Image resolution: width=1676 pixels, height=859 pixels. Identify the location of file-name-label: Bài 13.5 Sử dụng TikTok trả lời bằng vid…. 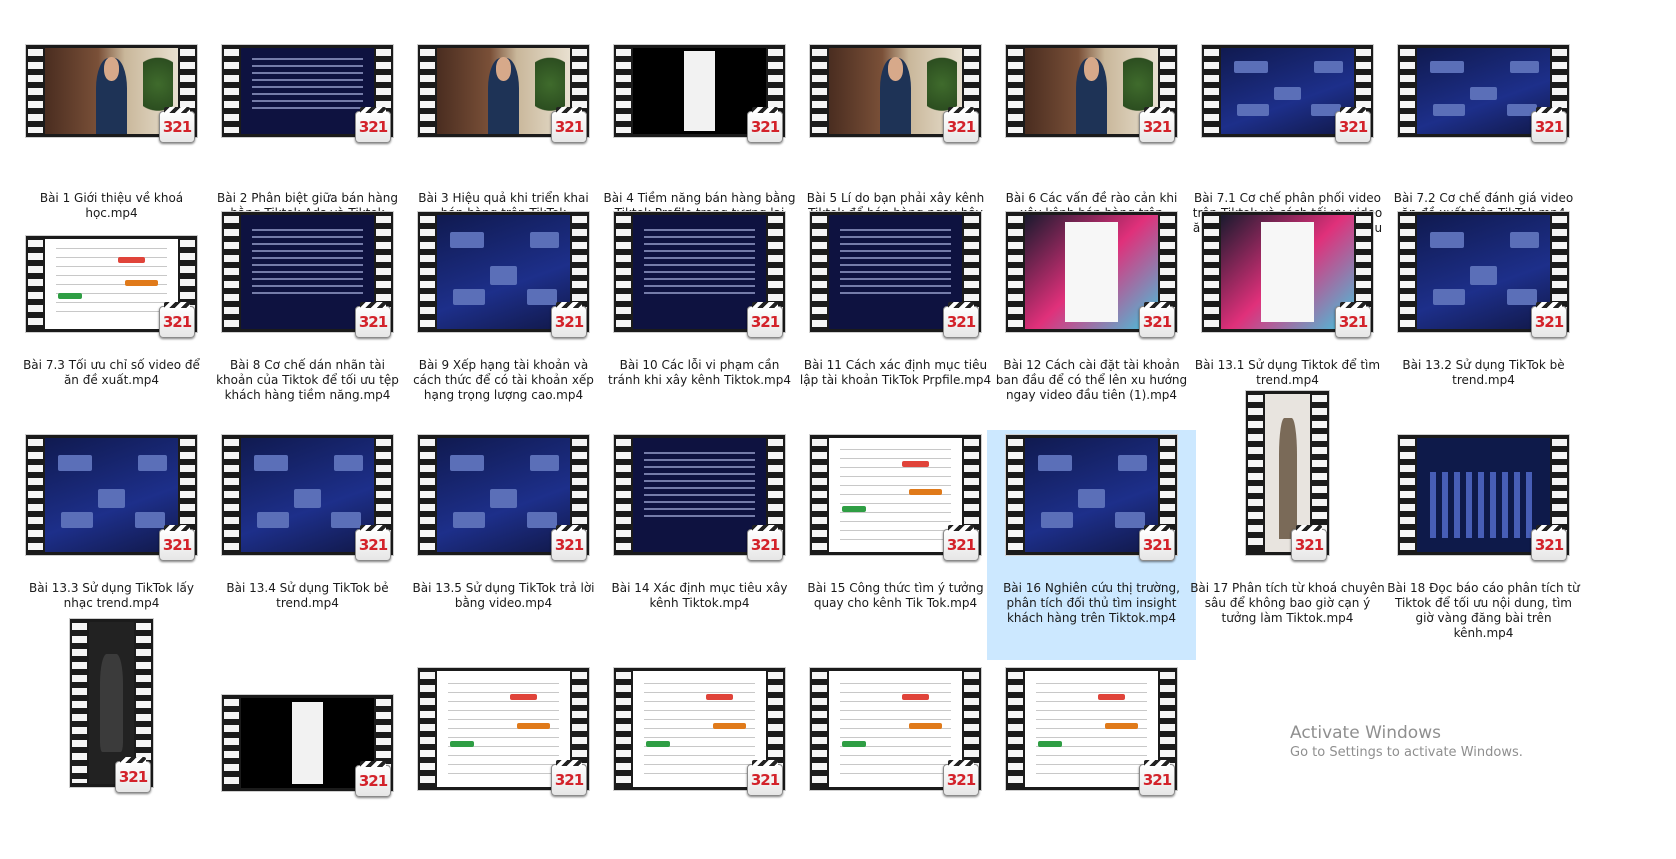
(503, 595).